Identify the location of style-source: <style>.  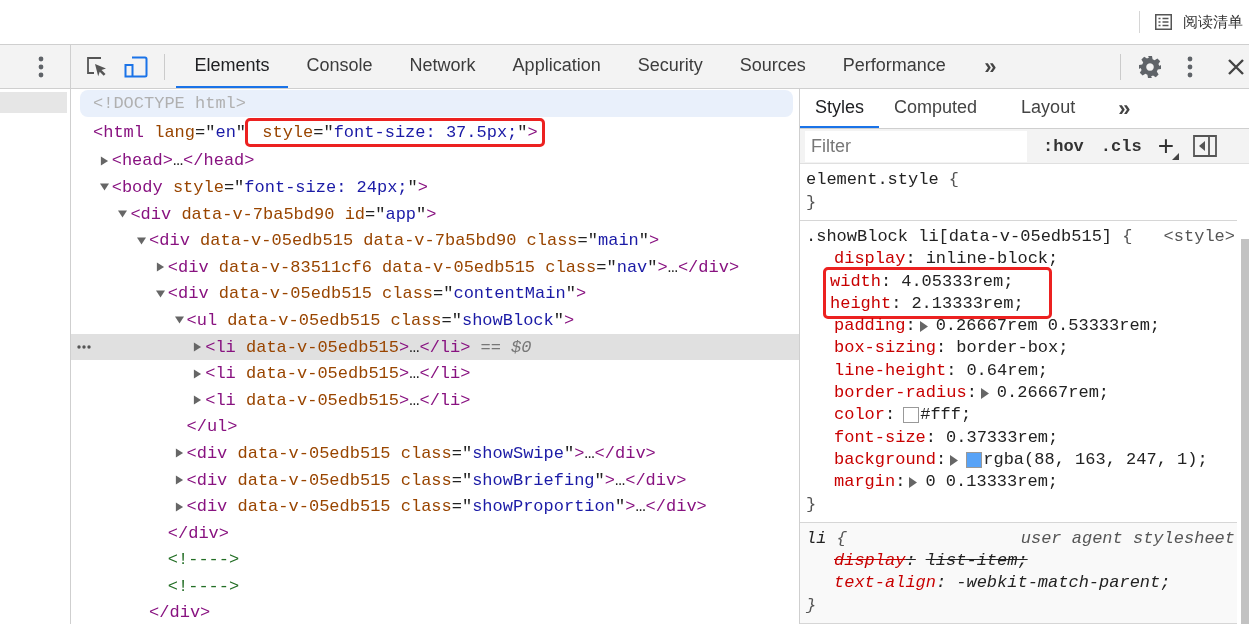
(1199, 237).